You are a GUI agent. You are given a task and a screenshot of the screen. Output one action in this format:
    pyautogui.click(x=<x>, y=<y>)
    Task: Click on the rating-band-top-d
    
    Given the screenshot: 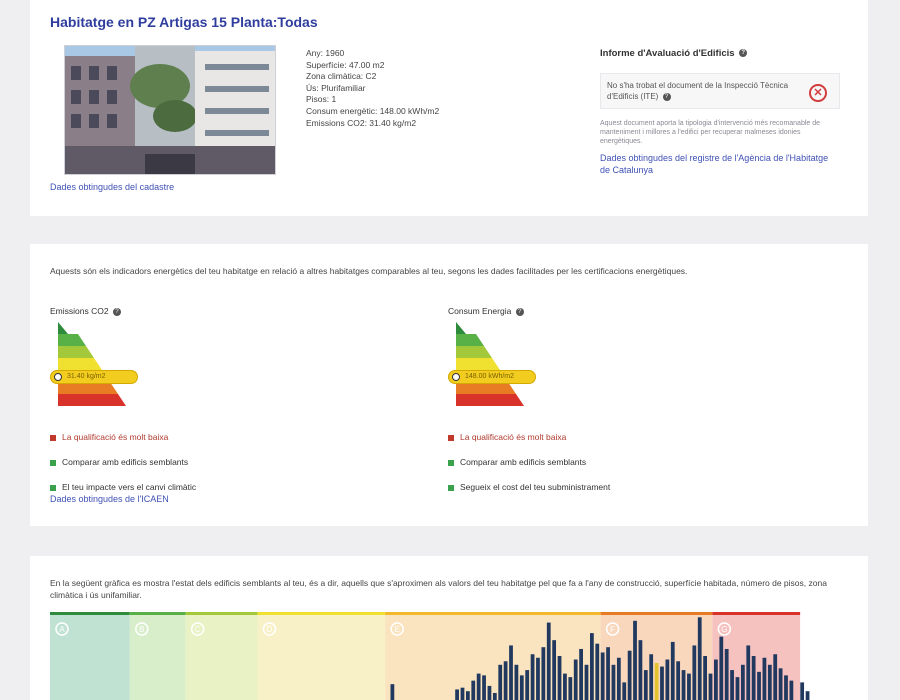 What is the action you would take?
    pyautogui.click(x=321, y=613)
    